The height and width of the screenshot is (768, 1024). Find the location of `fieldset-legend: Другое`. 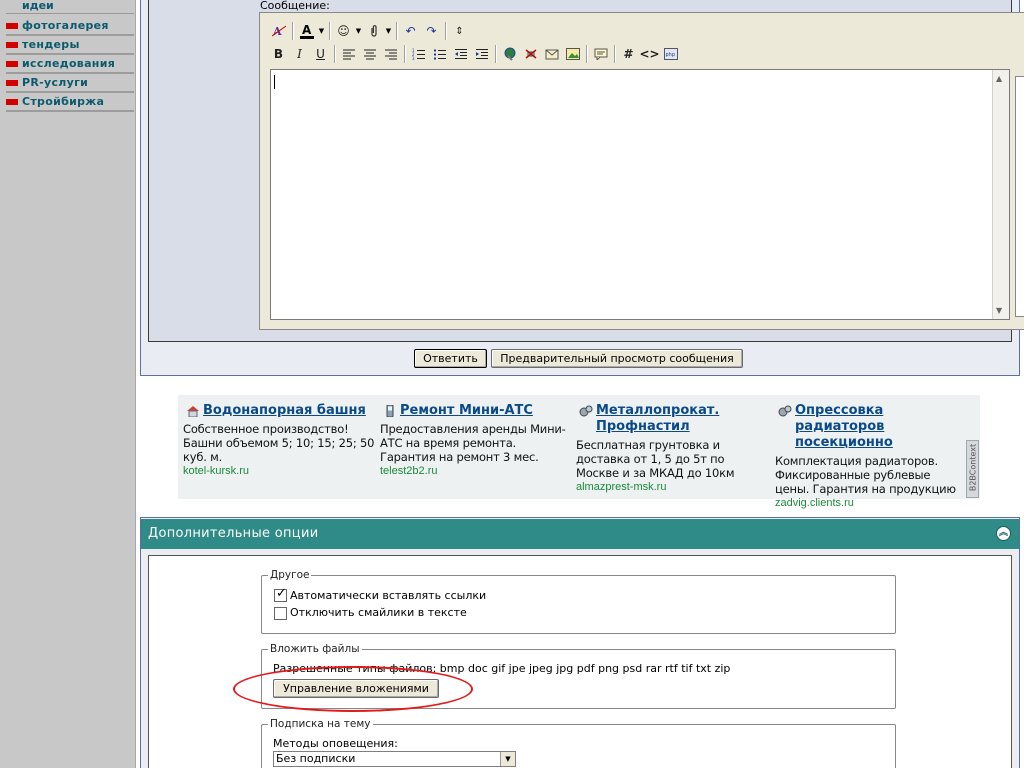

fieldset-legend: Другое is located at coordinates (290, 575).